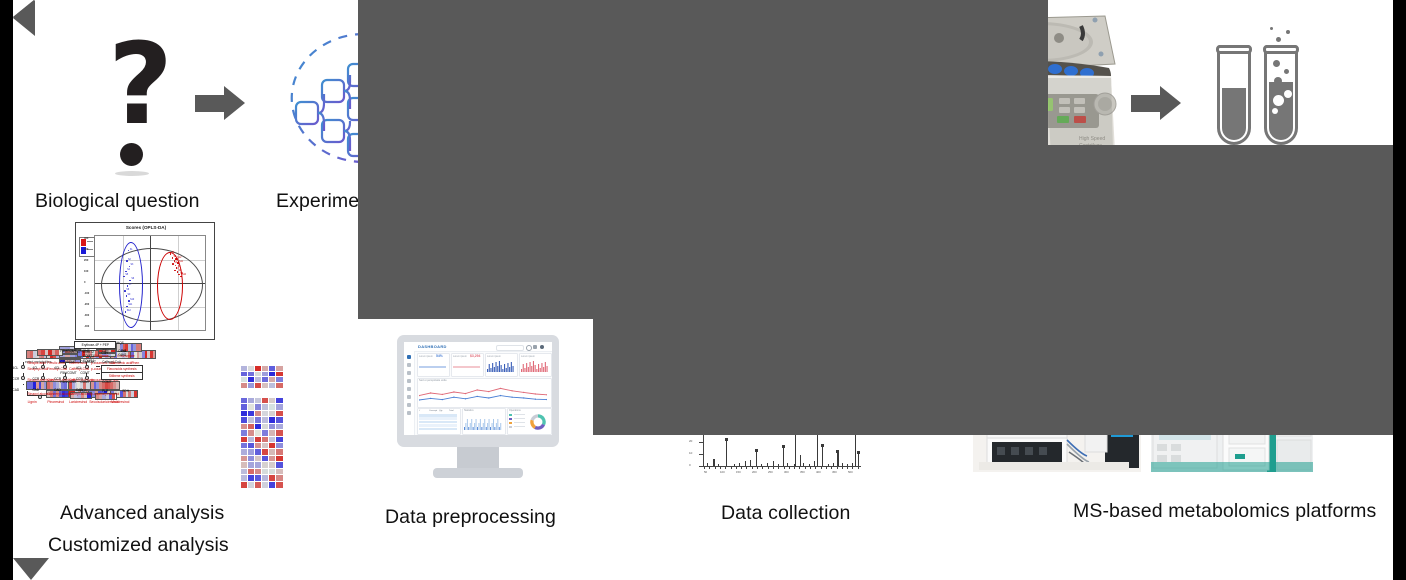 The width and height of the screenshot is (1406, 580). I want to click on pls-da-title: Scores (OPLS-DA), so click(146, 227).